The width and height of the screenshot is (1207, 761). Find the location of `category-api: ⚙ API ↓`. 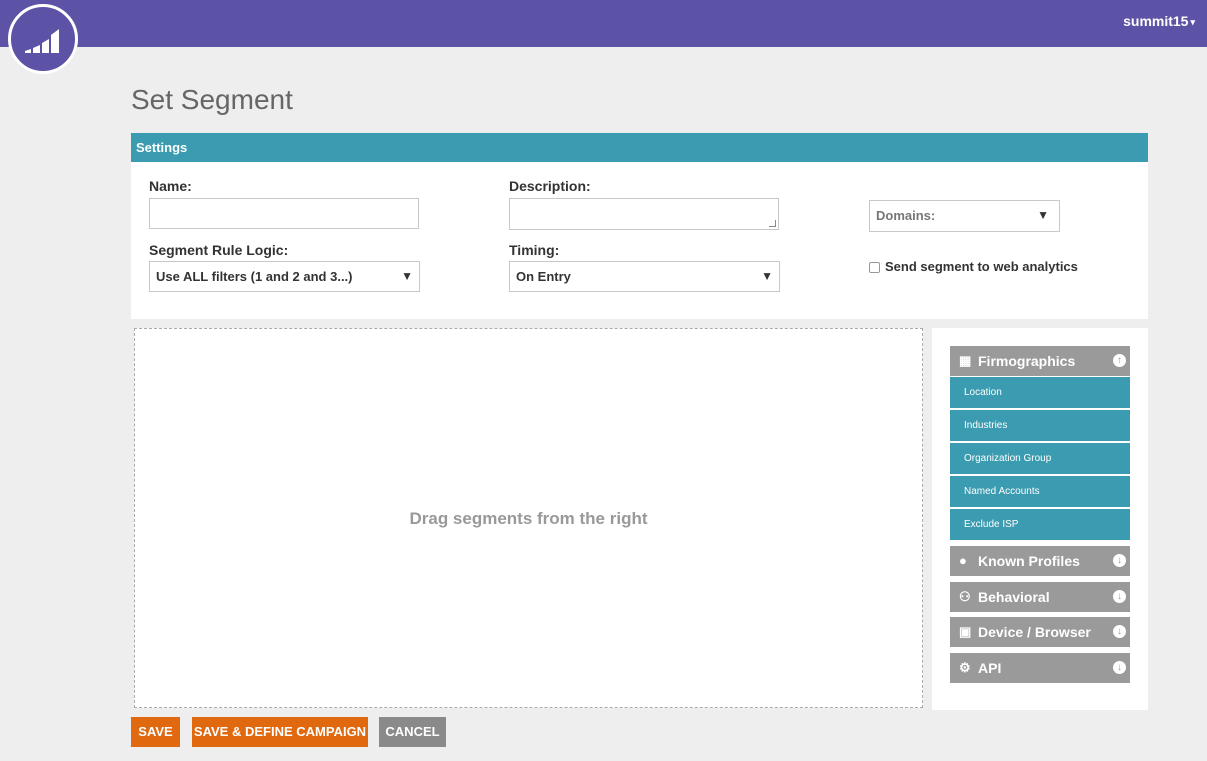

category-api: ⚙ API ↓ is located at coordinates (1040, 668).